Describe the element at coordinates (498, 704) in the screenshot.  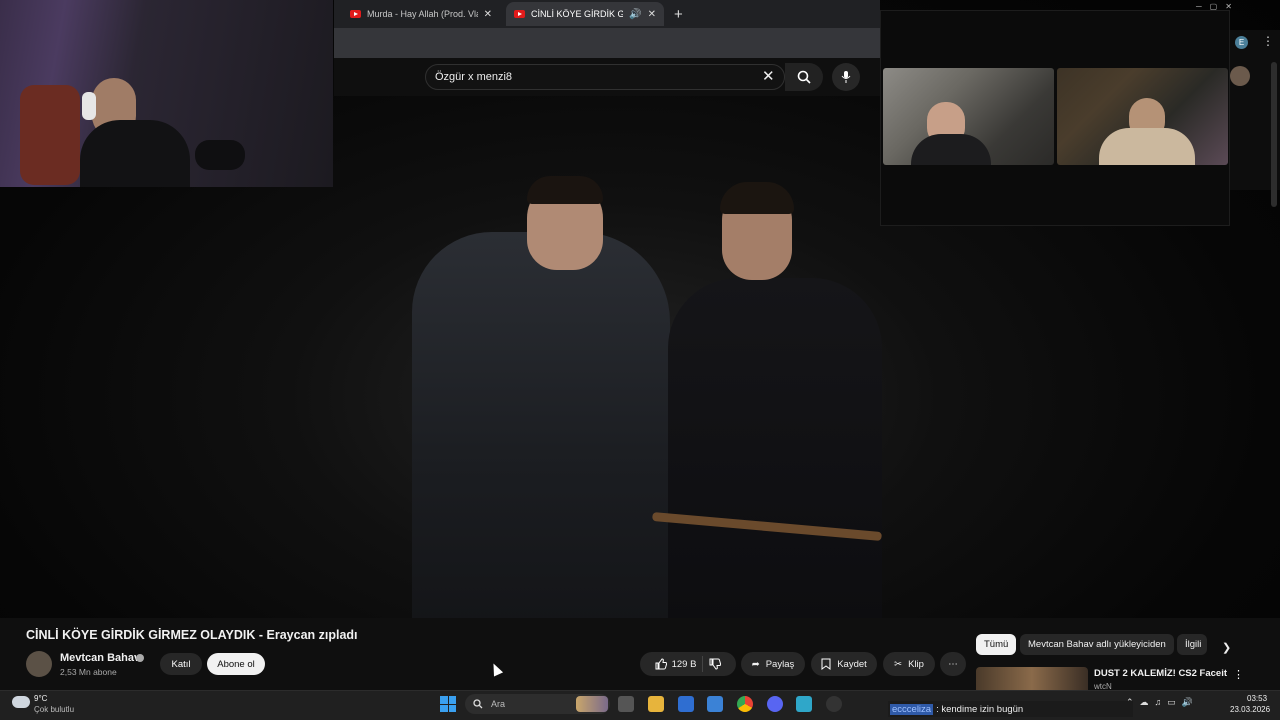
I see `taskbar-search-placeholder: Ara` at that location.